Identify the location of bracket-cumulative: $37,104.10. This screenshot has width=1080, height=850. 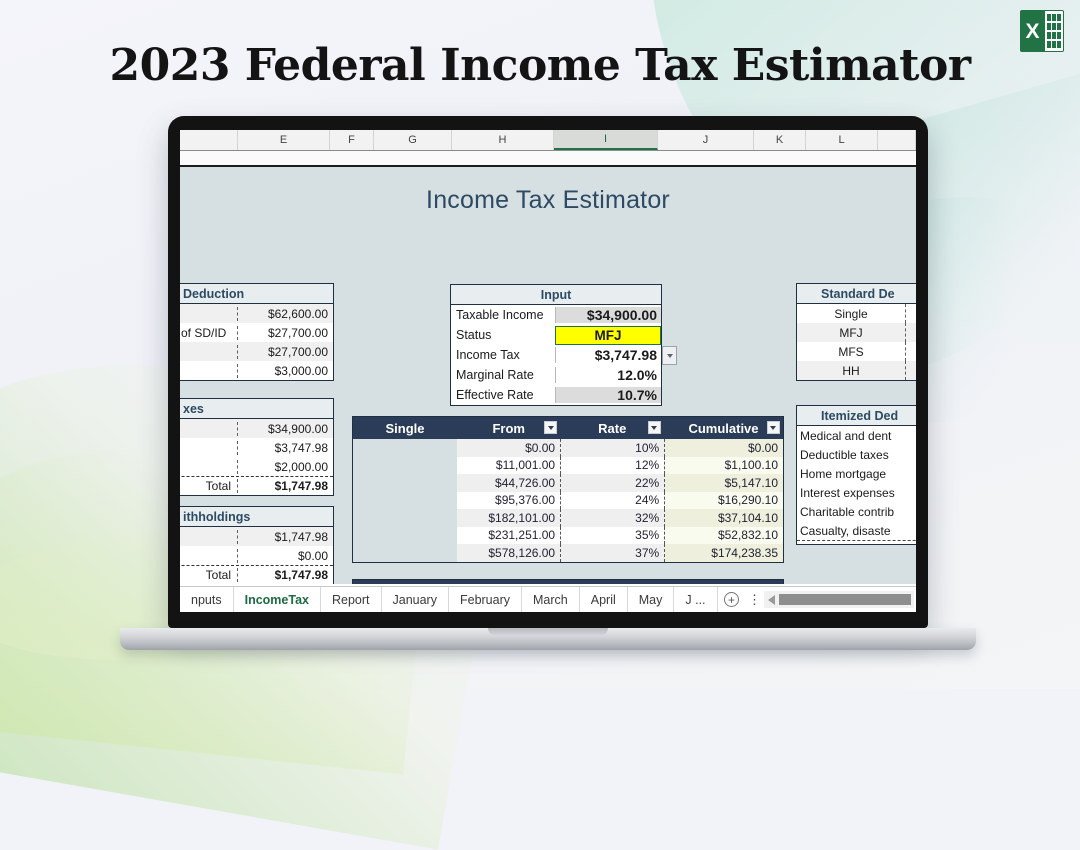
(724, 518).